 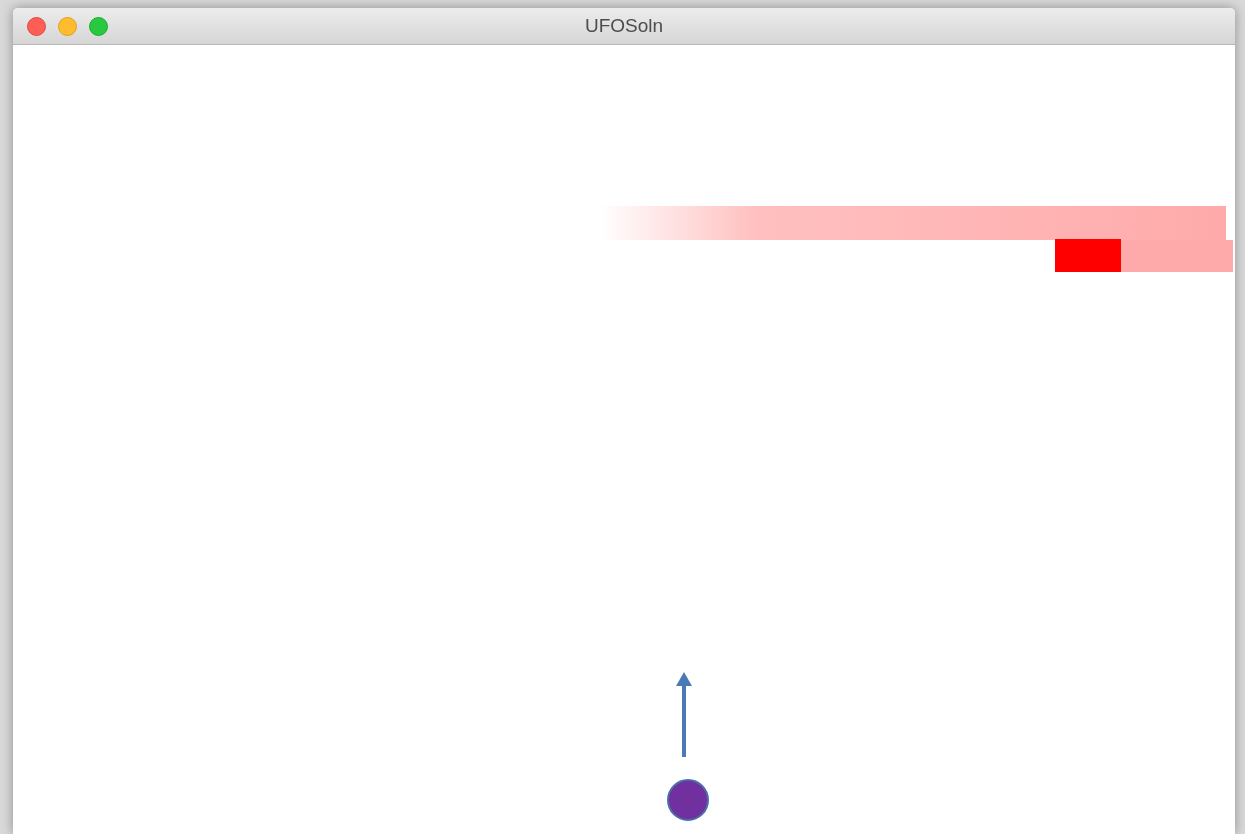 What do you see at coordinates (1088, 255) in the screenshot?
I see `ufo` at bounding box center [1088, 255].